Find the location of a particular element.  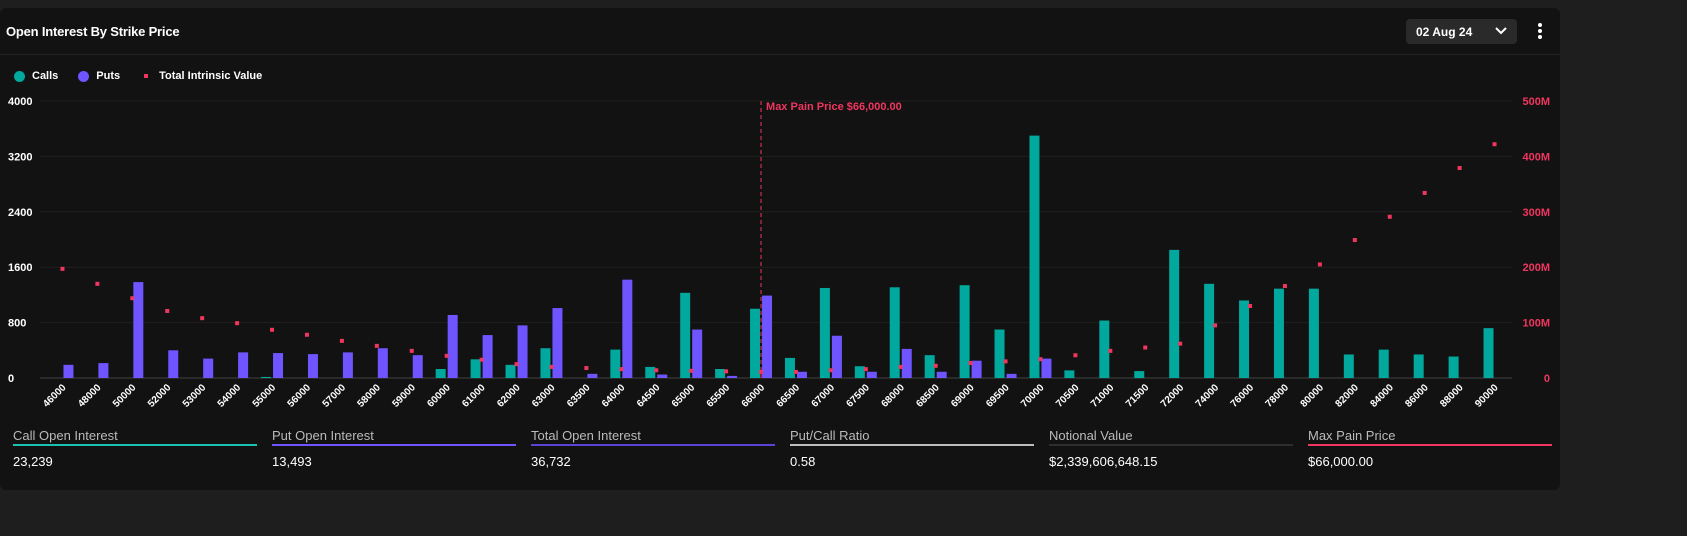

y2-tick-label: 400M is located at coordinates (1536, 157).